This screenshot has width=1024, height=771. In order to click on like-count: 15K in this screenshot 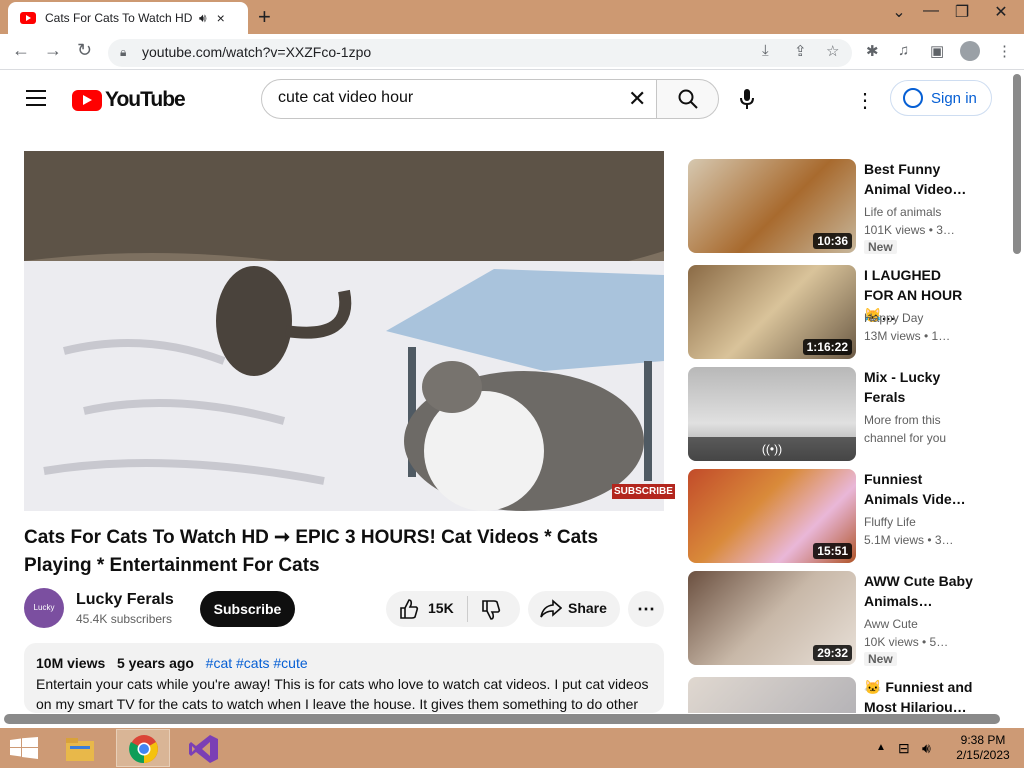, I will do `click(441, 608)`.